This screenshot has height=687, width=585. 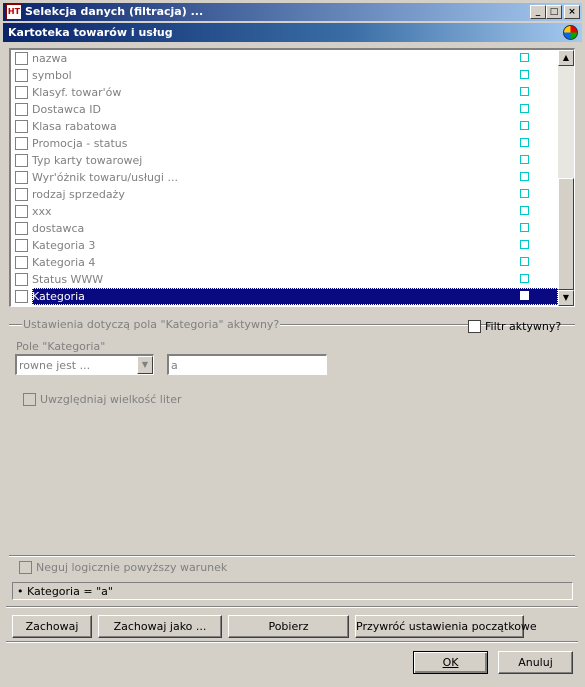 What do you see at coordinates (566, 234) in the screenshot?
I see `scroll-thumb` at bounding box center [566, 234].